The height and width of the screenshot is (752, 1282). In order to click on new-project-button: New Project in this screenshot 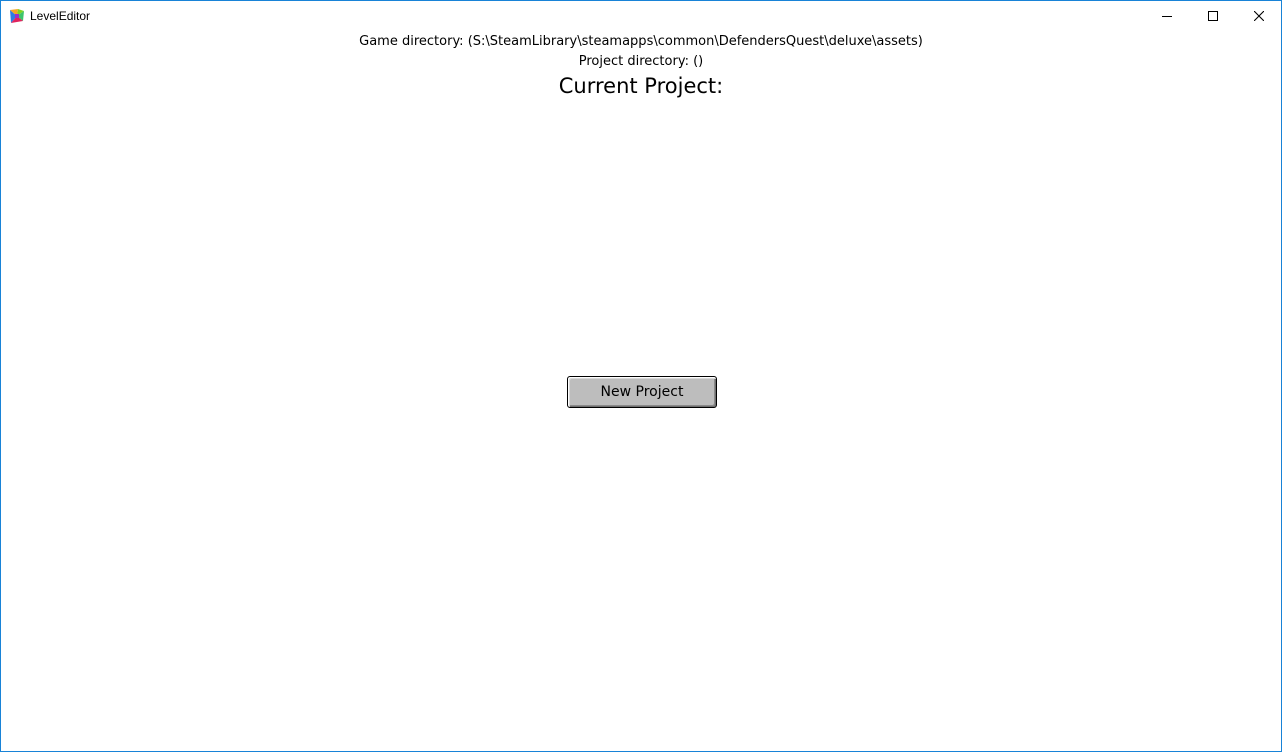, I will do `click(642, 392)`.